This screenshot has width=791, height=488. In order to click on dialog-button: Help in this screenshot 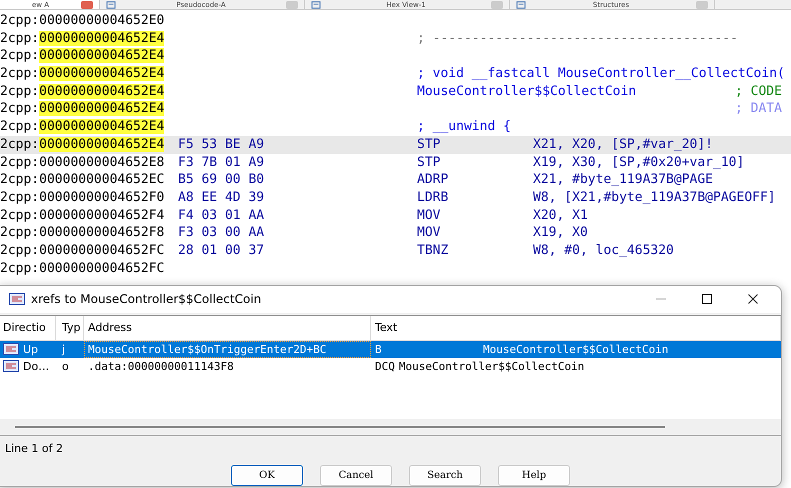, I will do `click(534, 475)`.